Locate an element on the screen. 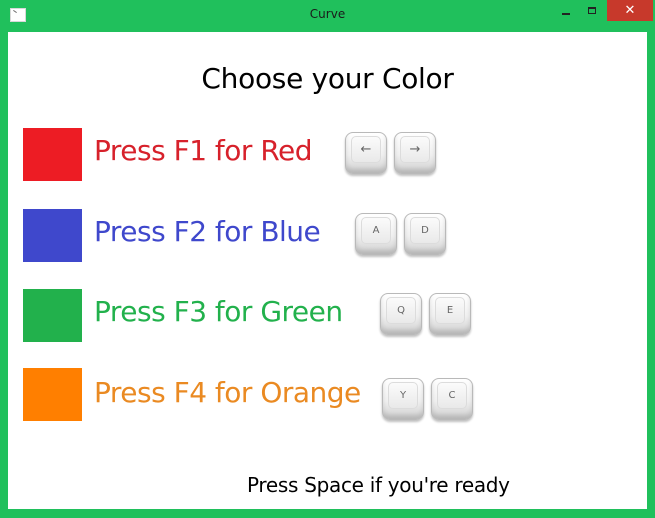 The height and width of the screenshot is (518, 655). key-group-red: ← → is located at coordinates (390, 154).